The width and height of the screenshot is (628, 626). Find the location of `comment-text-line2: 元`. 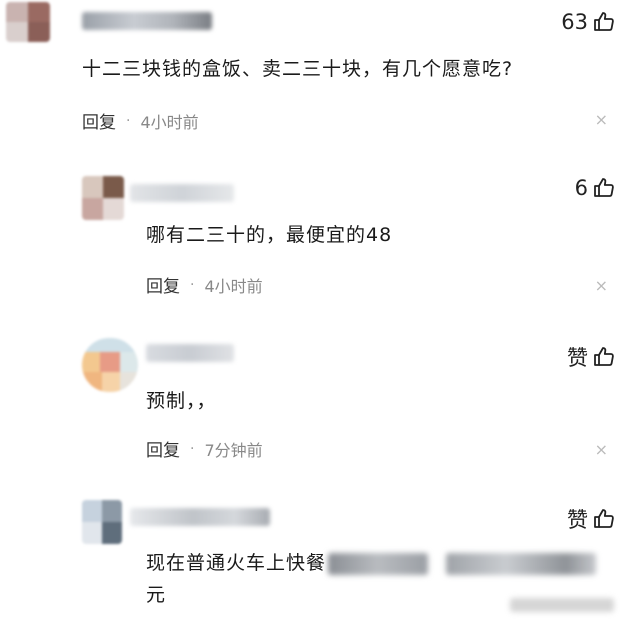

comment-text-line2: 元 is located at coordinates (156, 595).